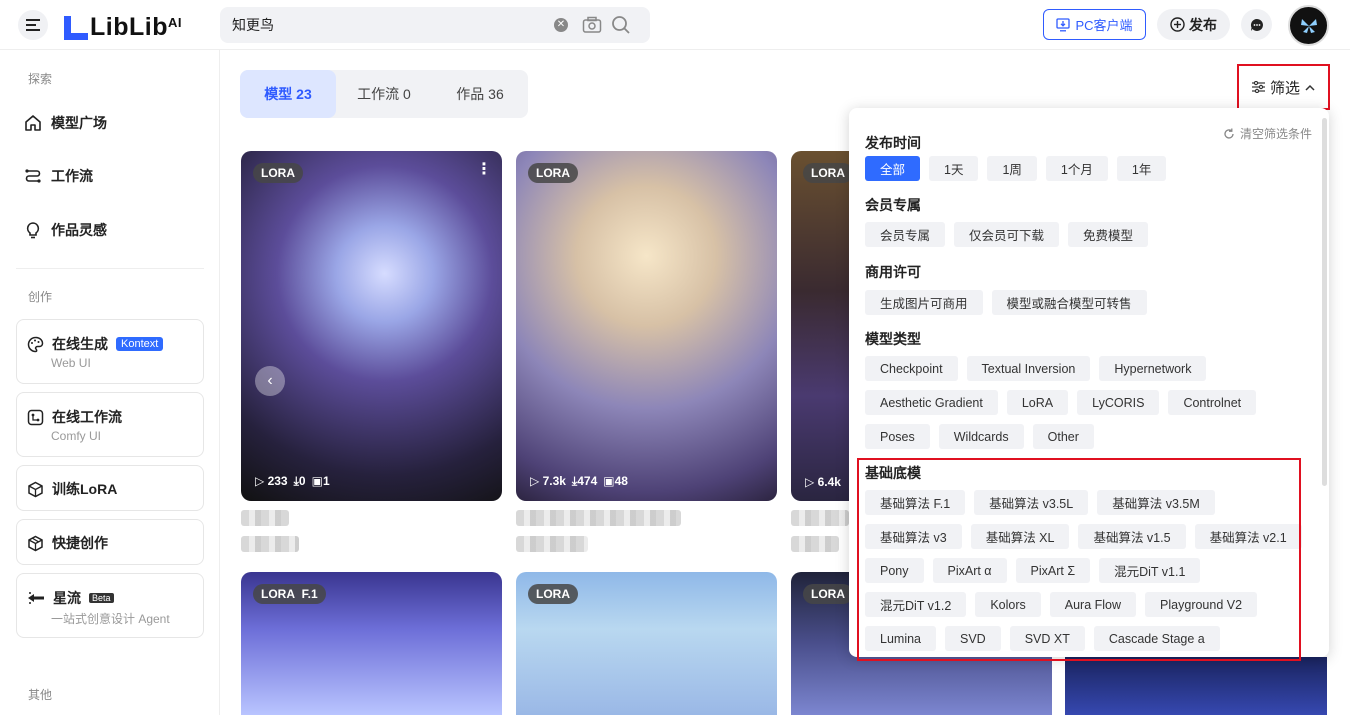  I want to click on sidebar-item-workflow: 工作流, so click(58, 176).